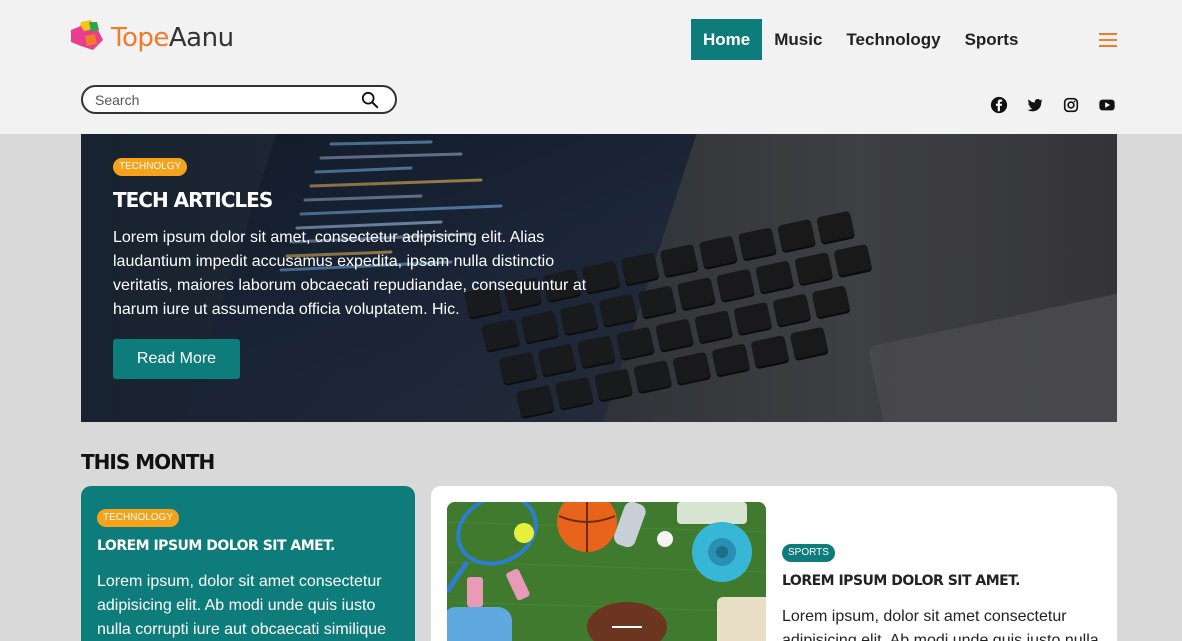  Describe the element at coordinates (150, 167) in the screenshot. I see `hero-category-badge: TECHNOLGY` at that location.